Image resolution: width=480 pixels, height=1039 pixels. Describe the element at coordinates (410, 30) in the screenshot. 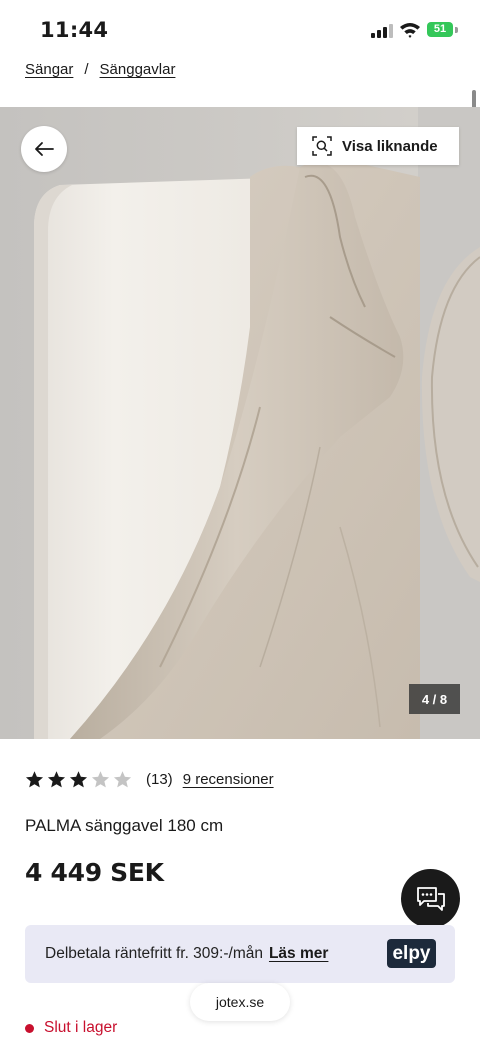

I see `wifi-icon` at that location.